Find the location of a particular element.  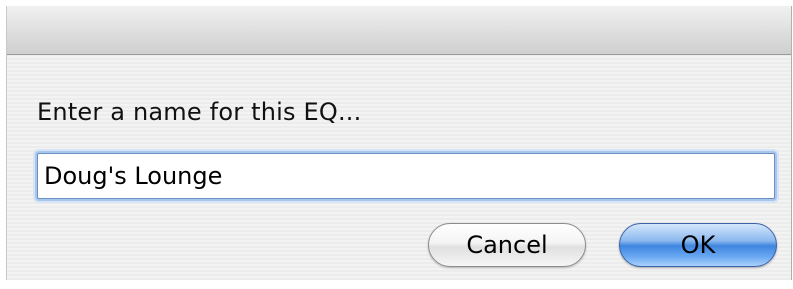

ok-button: OK is located at coordinates (698, 245).